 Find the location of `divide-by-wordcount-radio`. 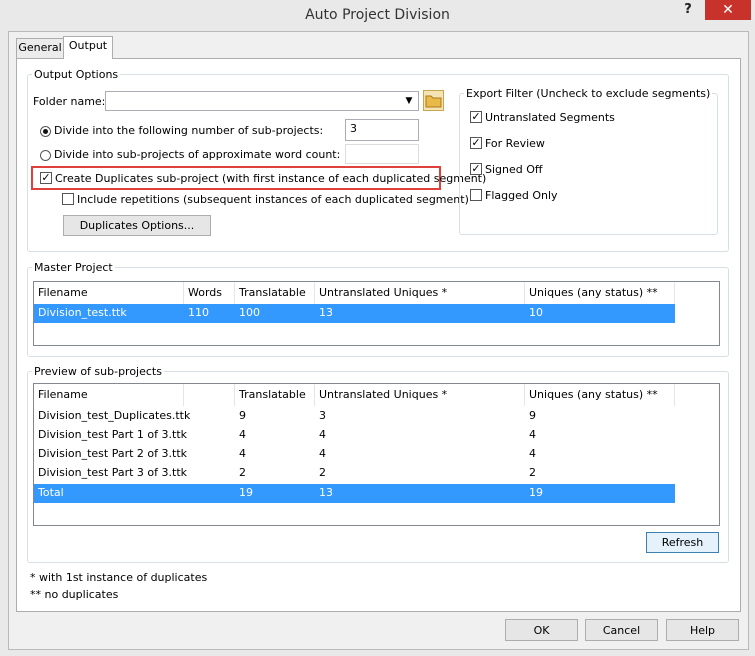

divide-by-wordcount-radio is located at coordinates (45, 155).